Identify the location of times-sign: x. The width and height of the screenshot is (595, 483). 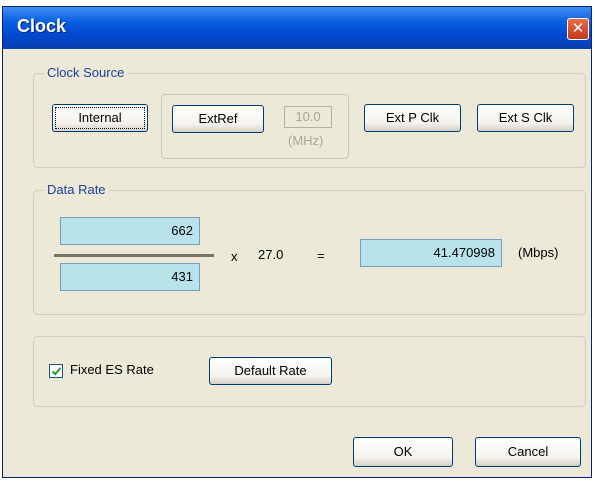
(234, 256).